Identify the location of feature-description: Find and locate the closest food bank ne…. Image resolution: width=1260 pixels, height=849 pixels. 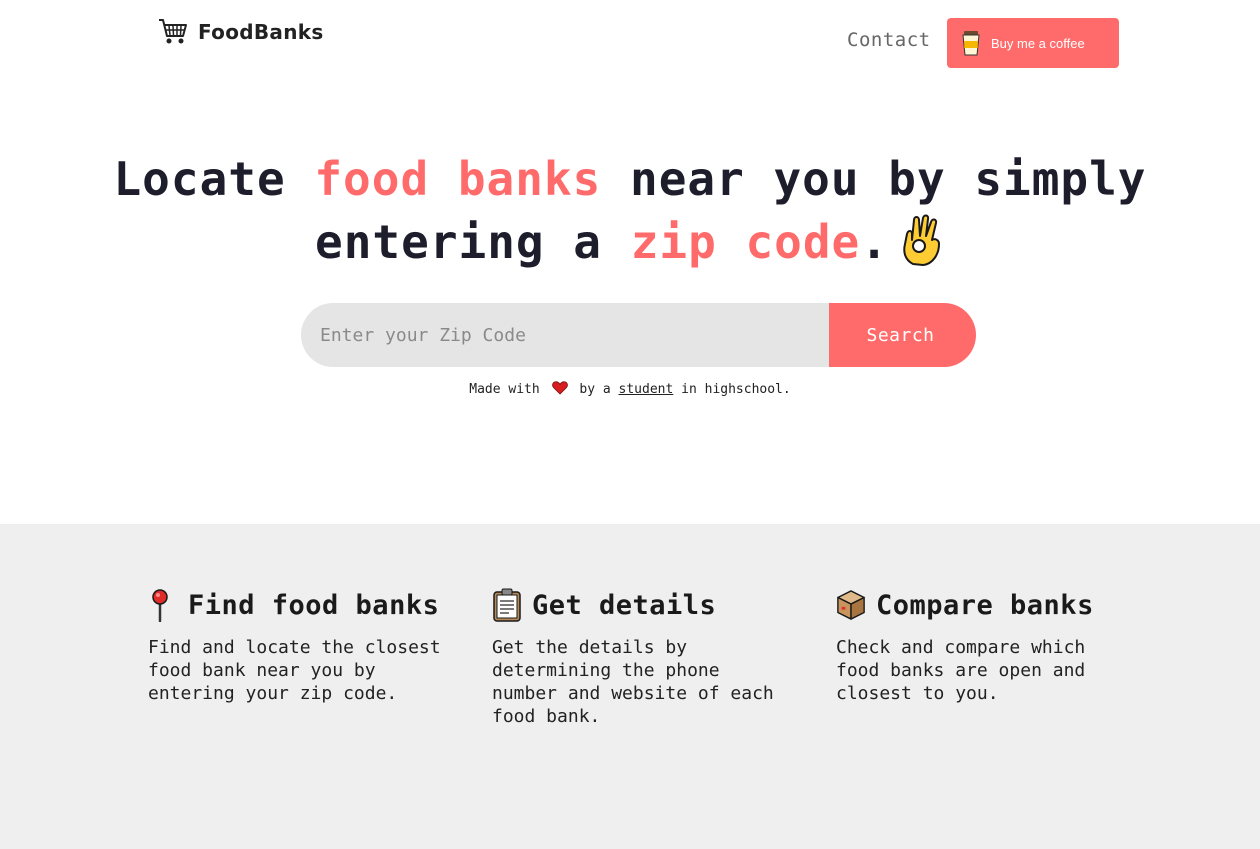
(294, 670).